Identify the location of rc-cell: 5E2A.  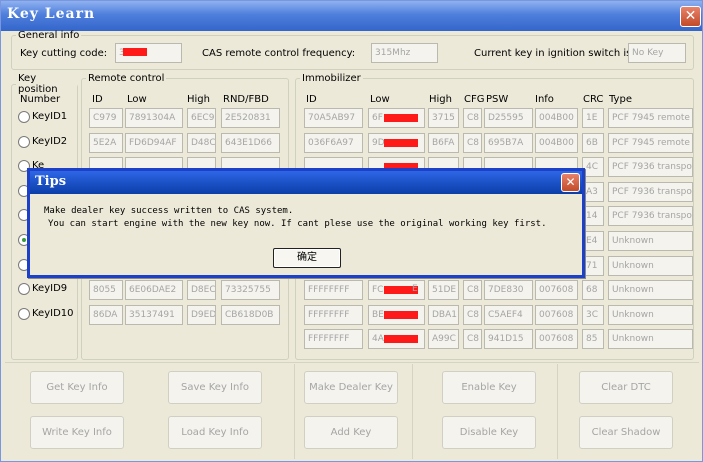
(106, 142).